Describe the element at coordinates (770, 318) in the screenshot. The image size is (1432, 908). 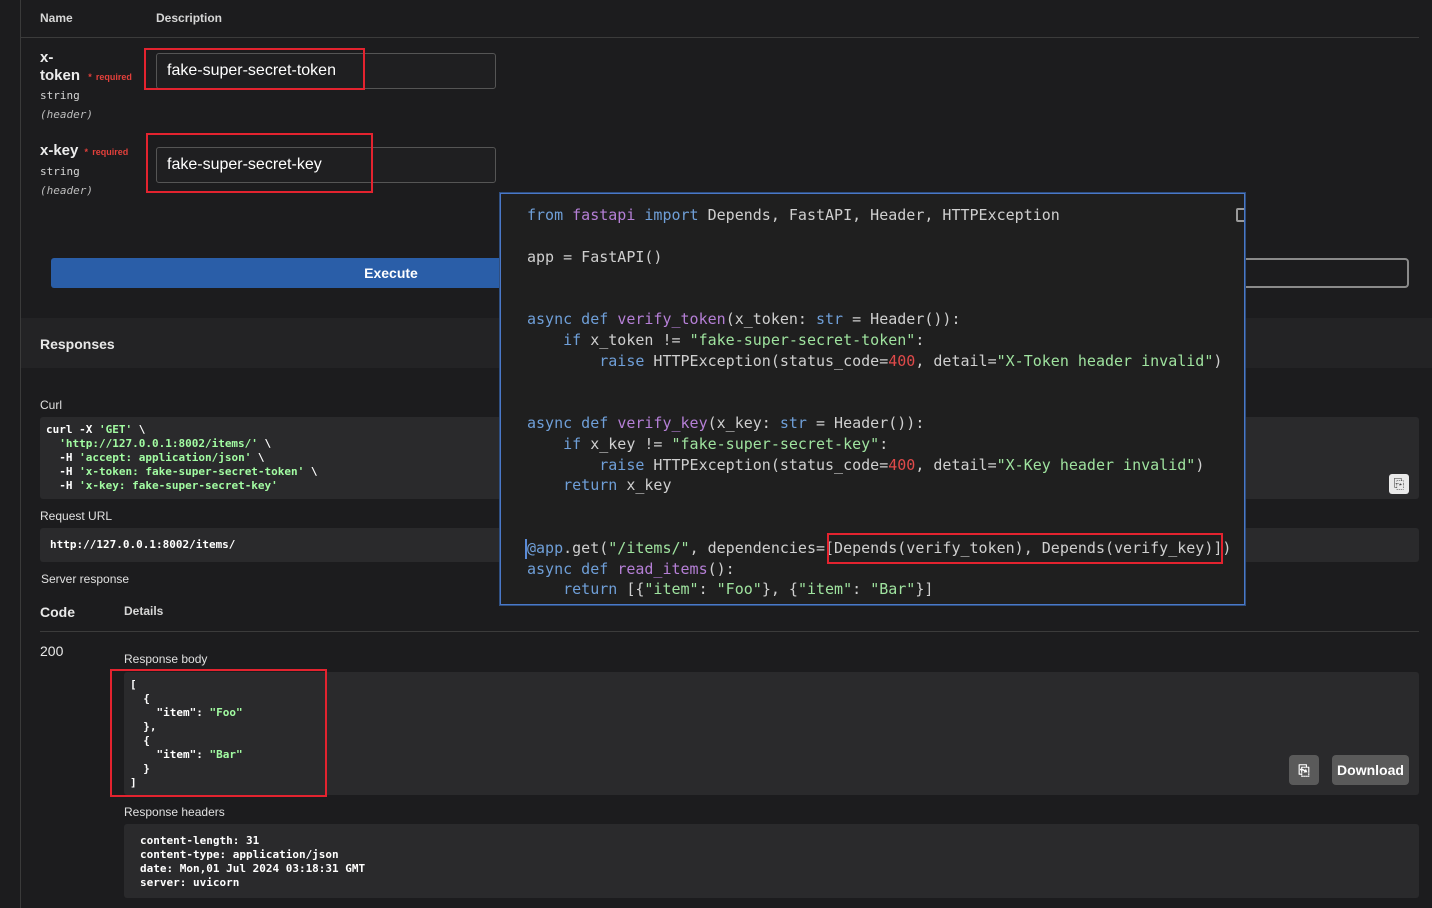
I see `code-token: (x_token:` at that location.